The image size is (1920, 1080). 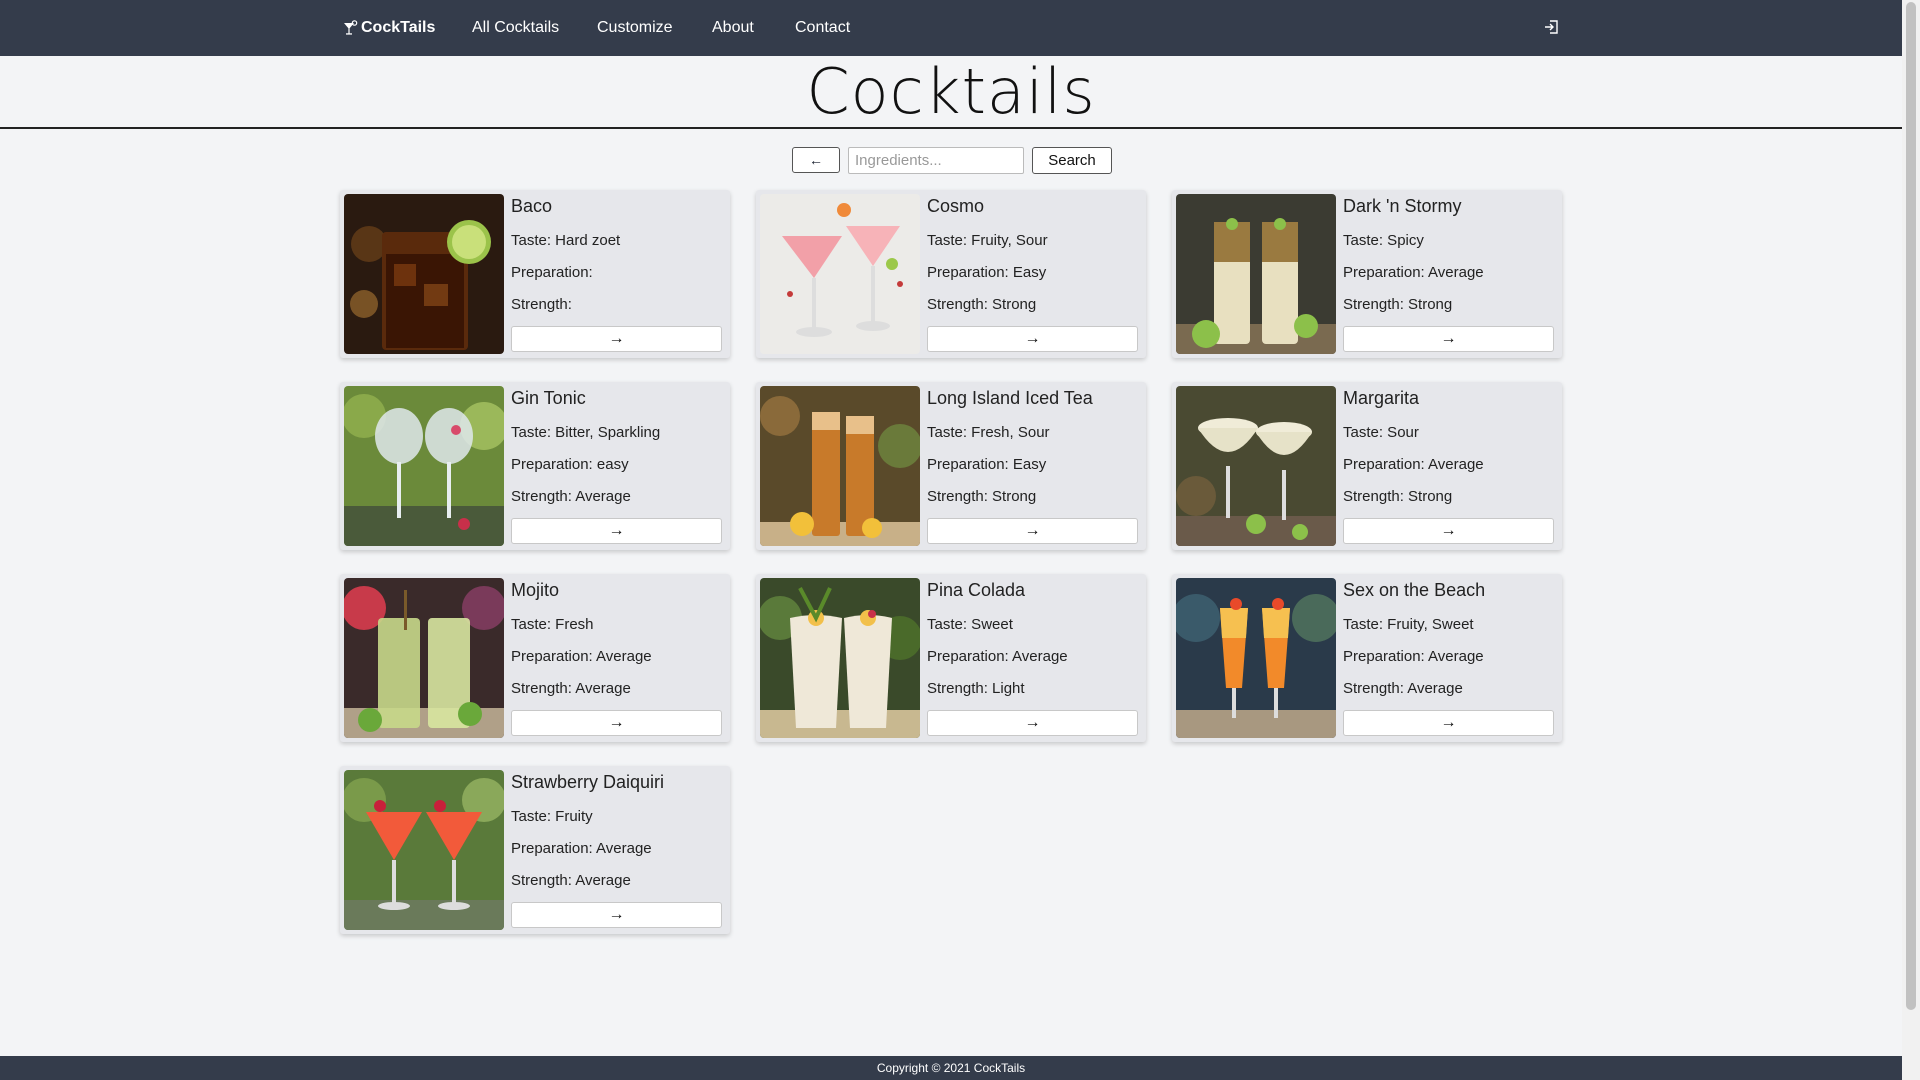 What do you see at coordinates (822, 28) in the screenshot?
I see `nav-link-contact: Contact` at bounding box center [822, 28].